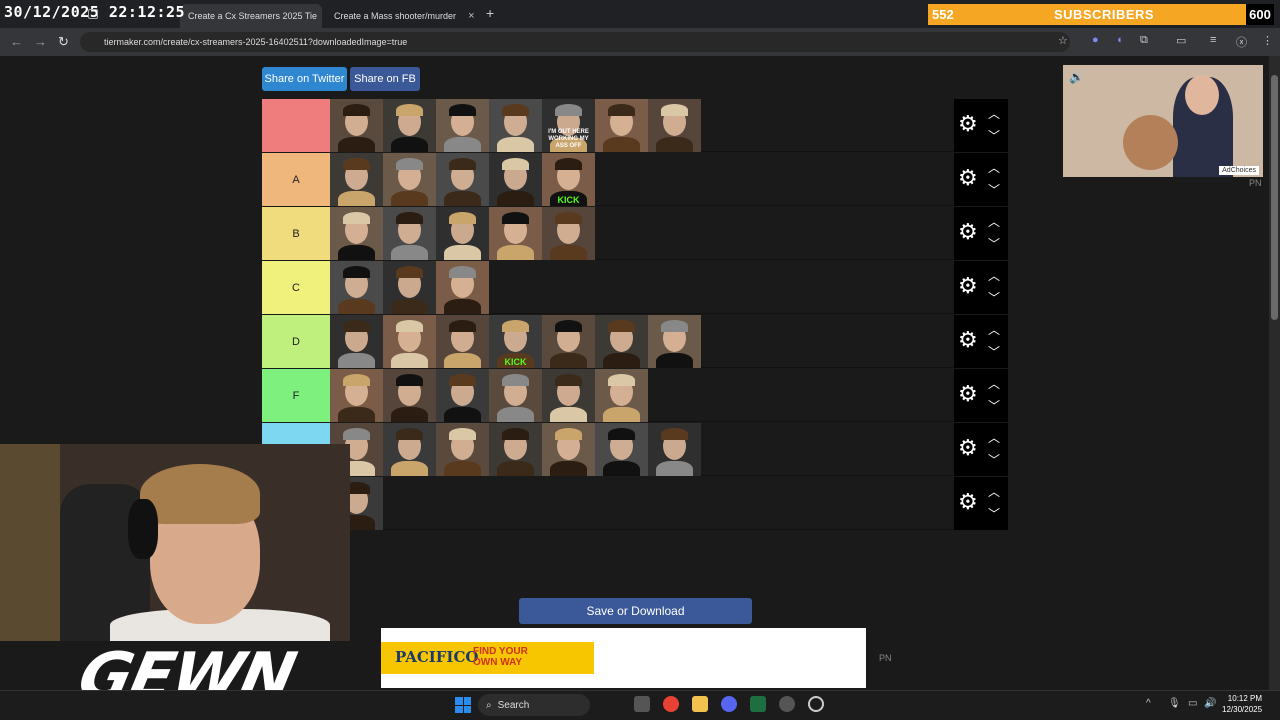  Describe the element at coordinates (787, 704) in the screenshot. I see `obs-icon` at that location.